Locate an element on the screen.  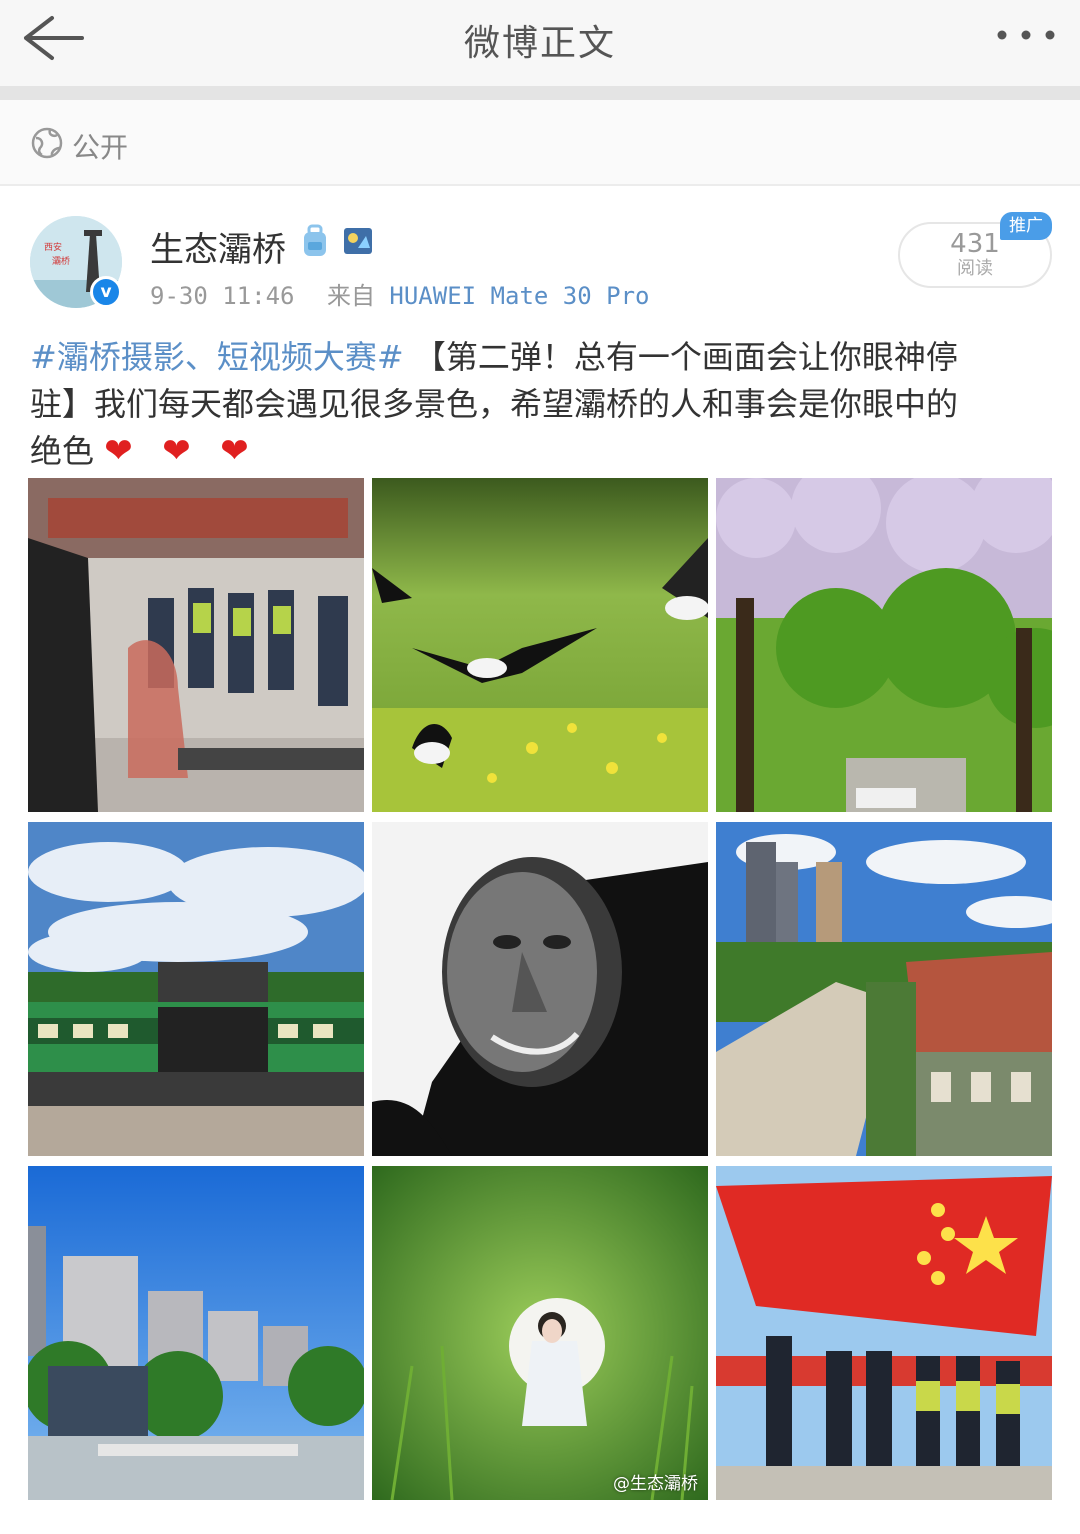
promo-badge: 推广 is located at coordinates (1026, 226).